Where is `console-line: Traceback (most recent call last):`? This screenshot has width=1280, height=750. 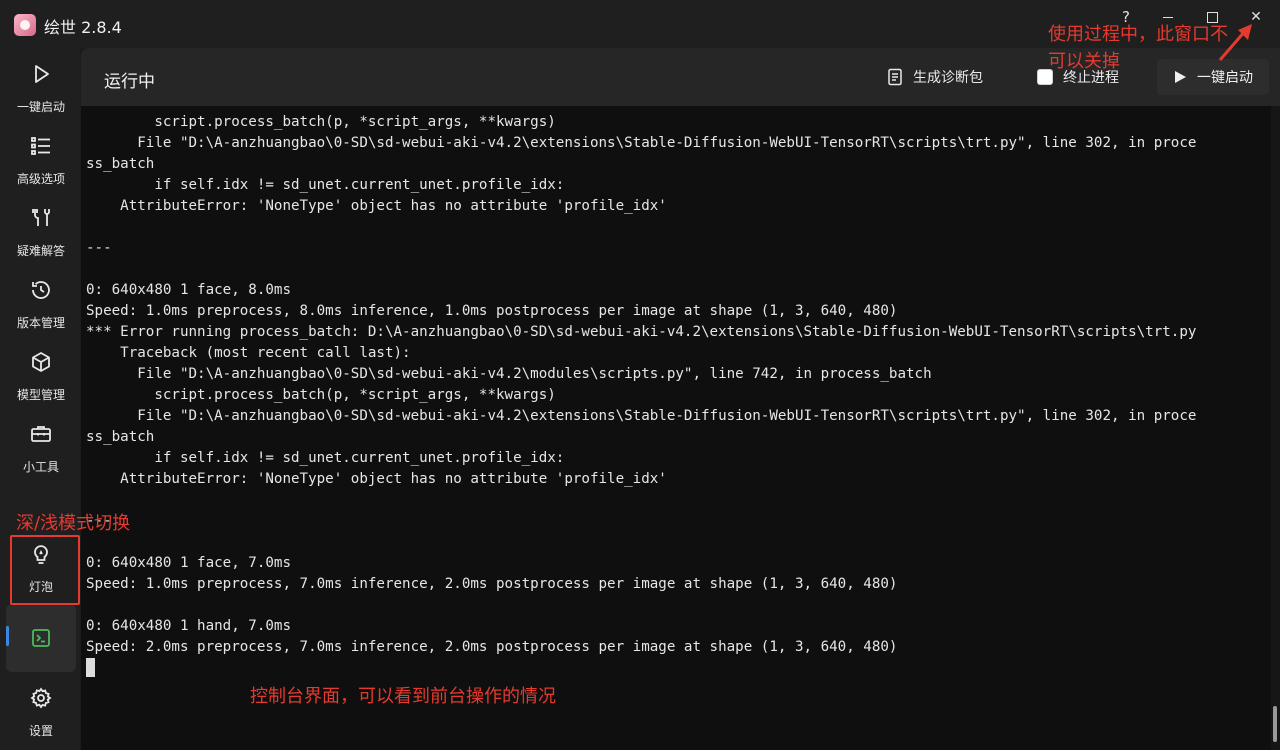 console-line: Traceback (most recent call last): is located at coordinates (265, 353).